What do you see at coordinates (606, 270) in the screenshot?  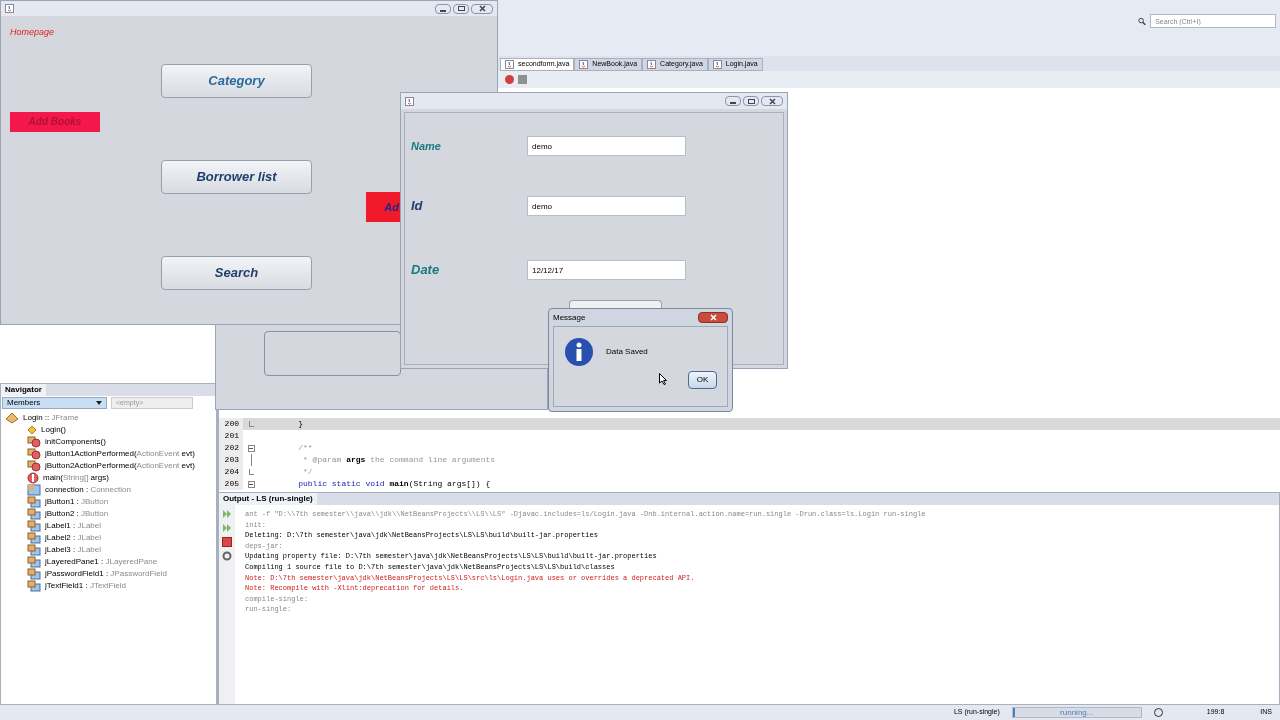 I see `text-field: 12/12/17` at bounding box center [606, 270].